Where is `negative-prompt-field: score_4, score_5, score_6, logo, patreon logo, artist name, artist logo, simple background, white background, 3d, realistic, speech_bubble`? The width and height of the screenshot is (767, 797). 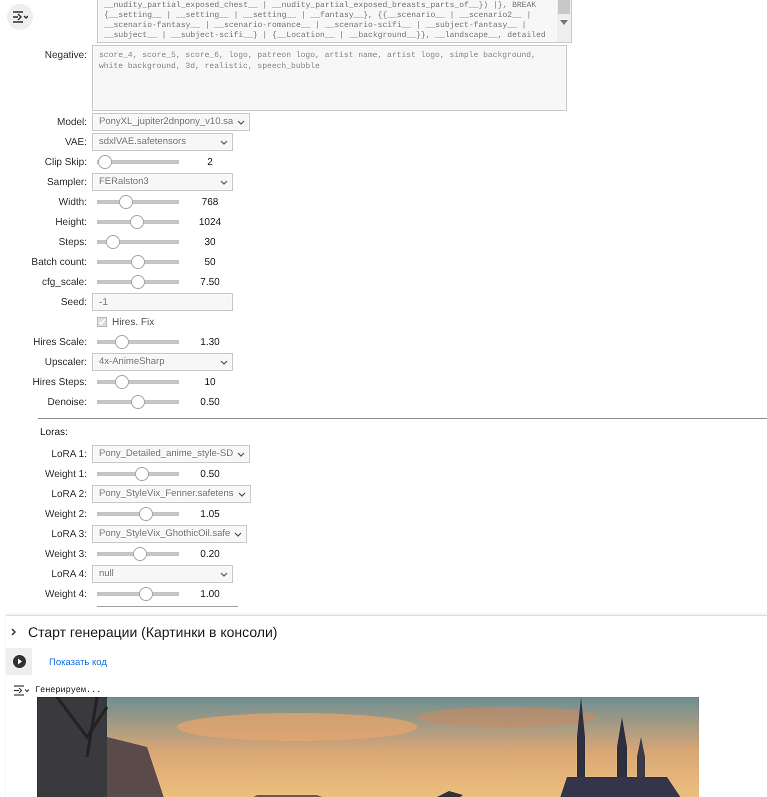 negative-prompt-field: score_4, score_5, score_6, logo, patreon logo, artist name, artist logo, simple background, white background, 3d, realistic, speech_bubble is located at coordinates (329, 78).